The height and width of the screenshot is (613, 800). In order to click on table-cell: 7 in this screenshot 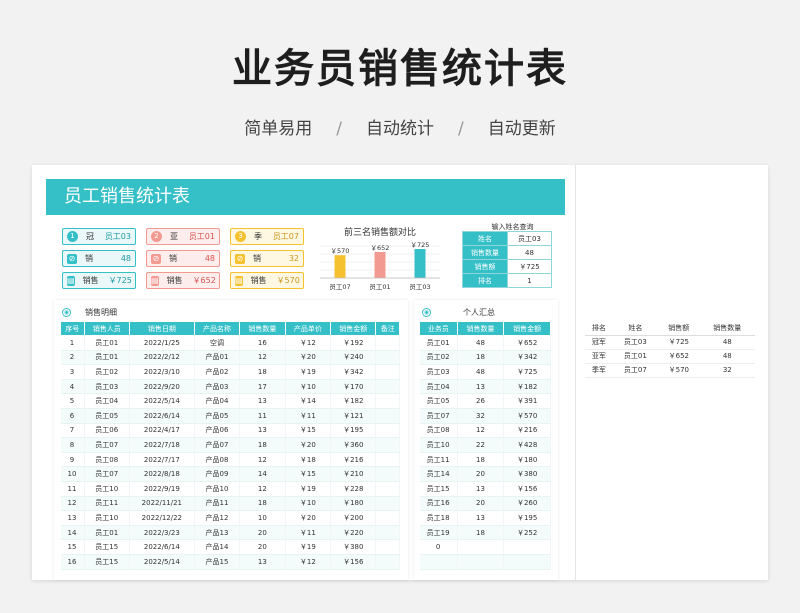, I will do `click(72, 431)`.